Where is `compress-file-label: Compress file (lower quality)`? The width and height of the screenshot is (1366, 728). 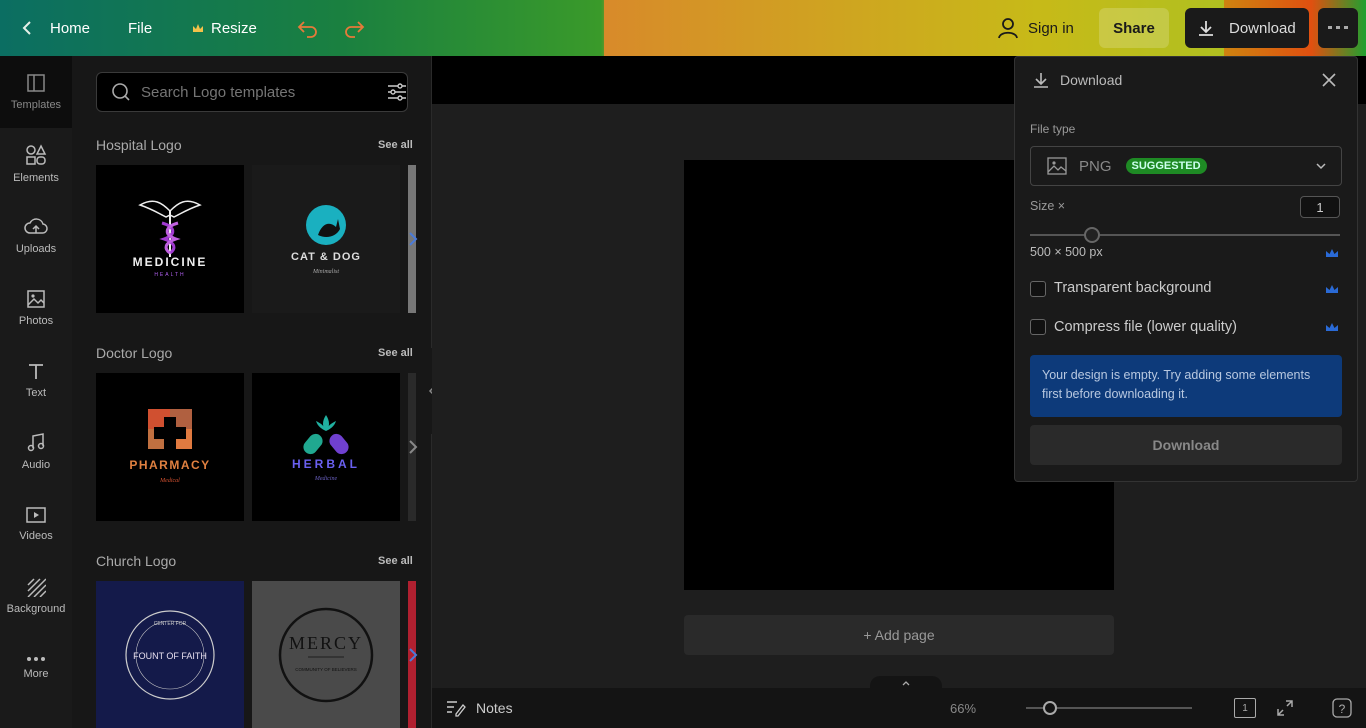
compress-file-label: Compress file (lower quality) is located at coordinates (1145, 327).